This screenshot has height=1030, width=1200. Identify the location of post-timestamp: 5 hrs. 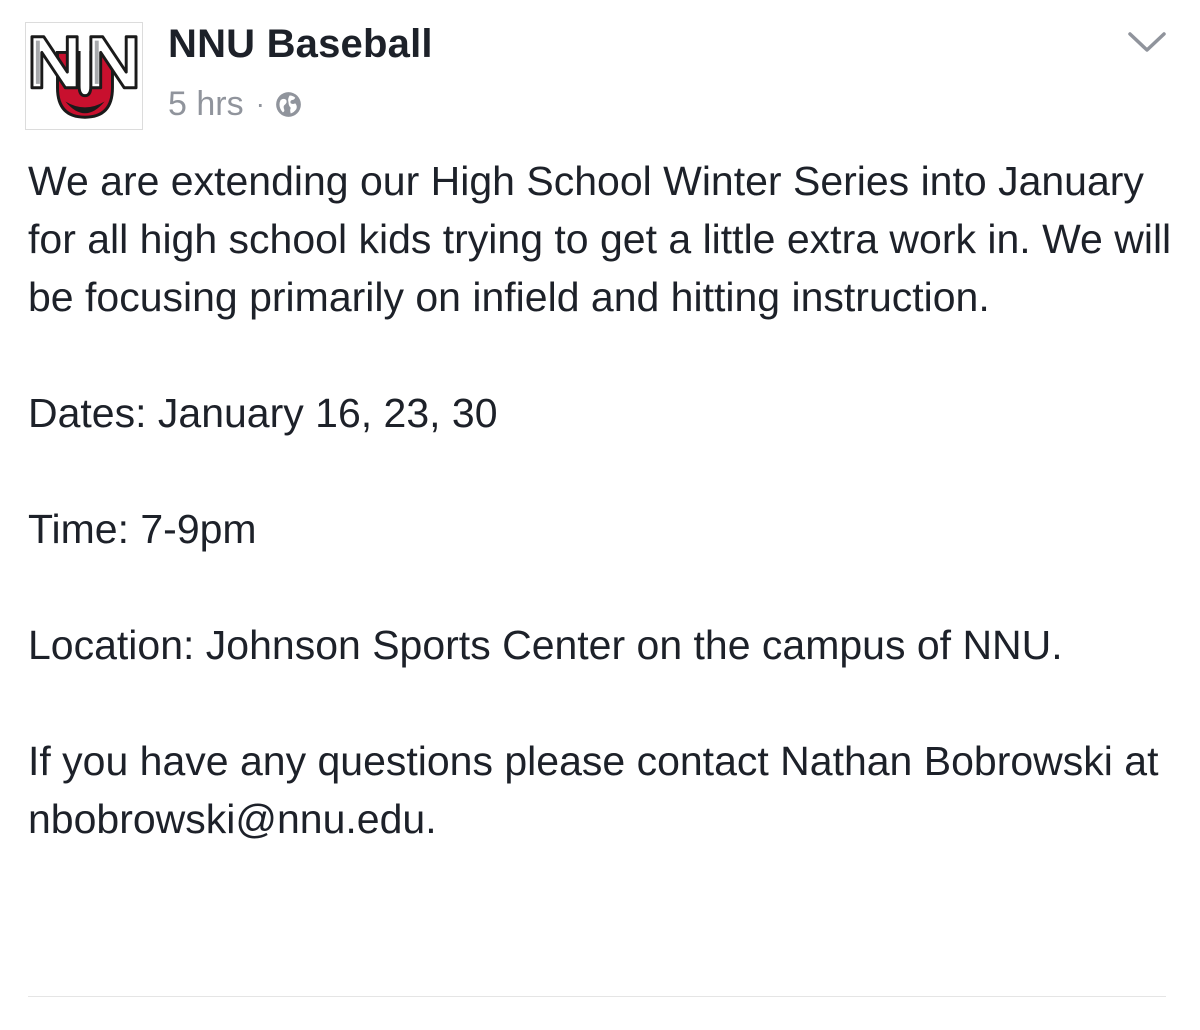
(206, 104).